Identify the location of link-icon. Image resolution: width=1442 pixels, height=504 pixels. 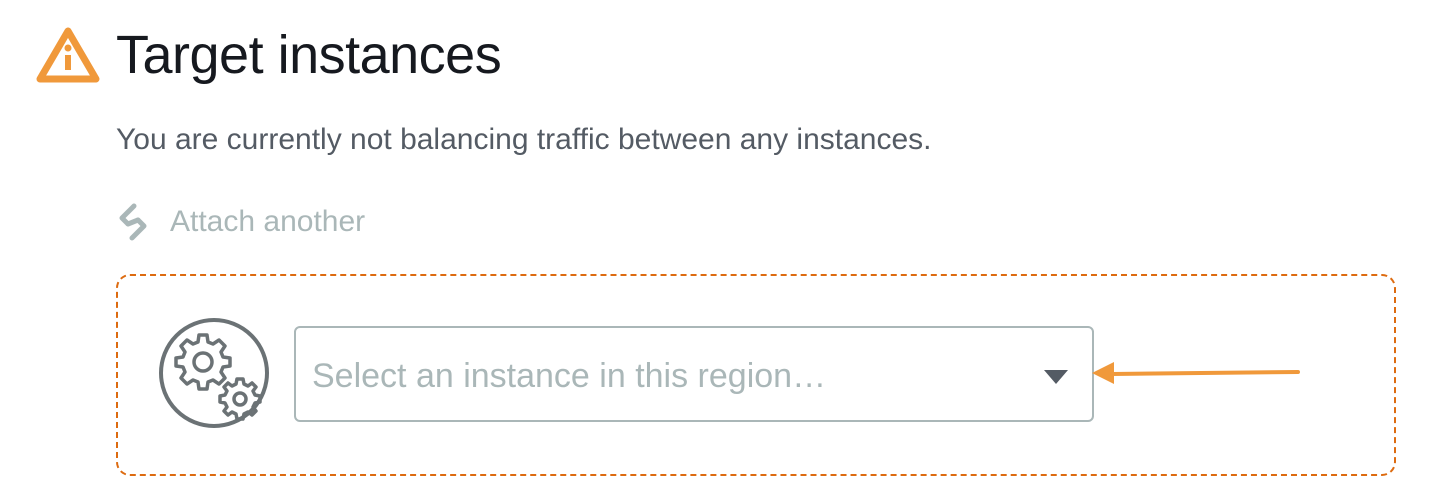
(133, 222).